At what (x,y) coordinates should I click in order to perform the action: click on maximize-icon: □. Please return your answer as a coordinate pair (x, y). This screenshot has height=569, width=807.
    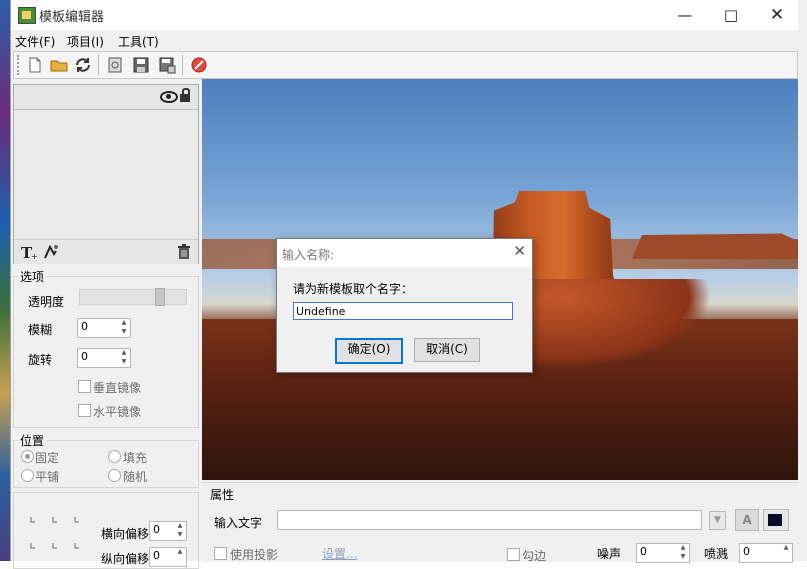
    Looking at the image, I should click on (731, 15).